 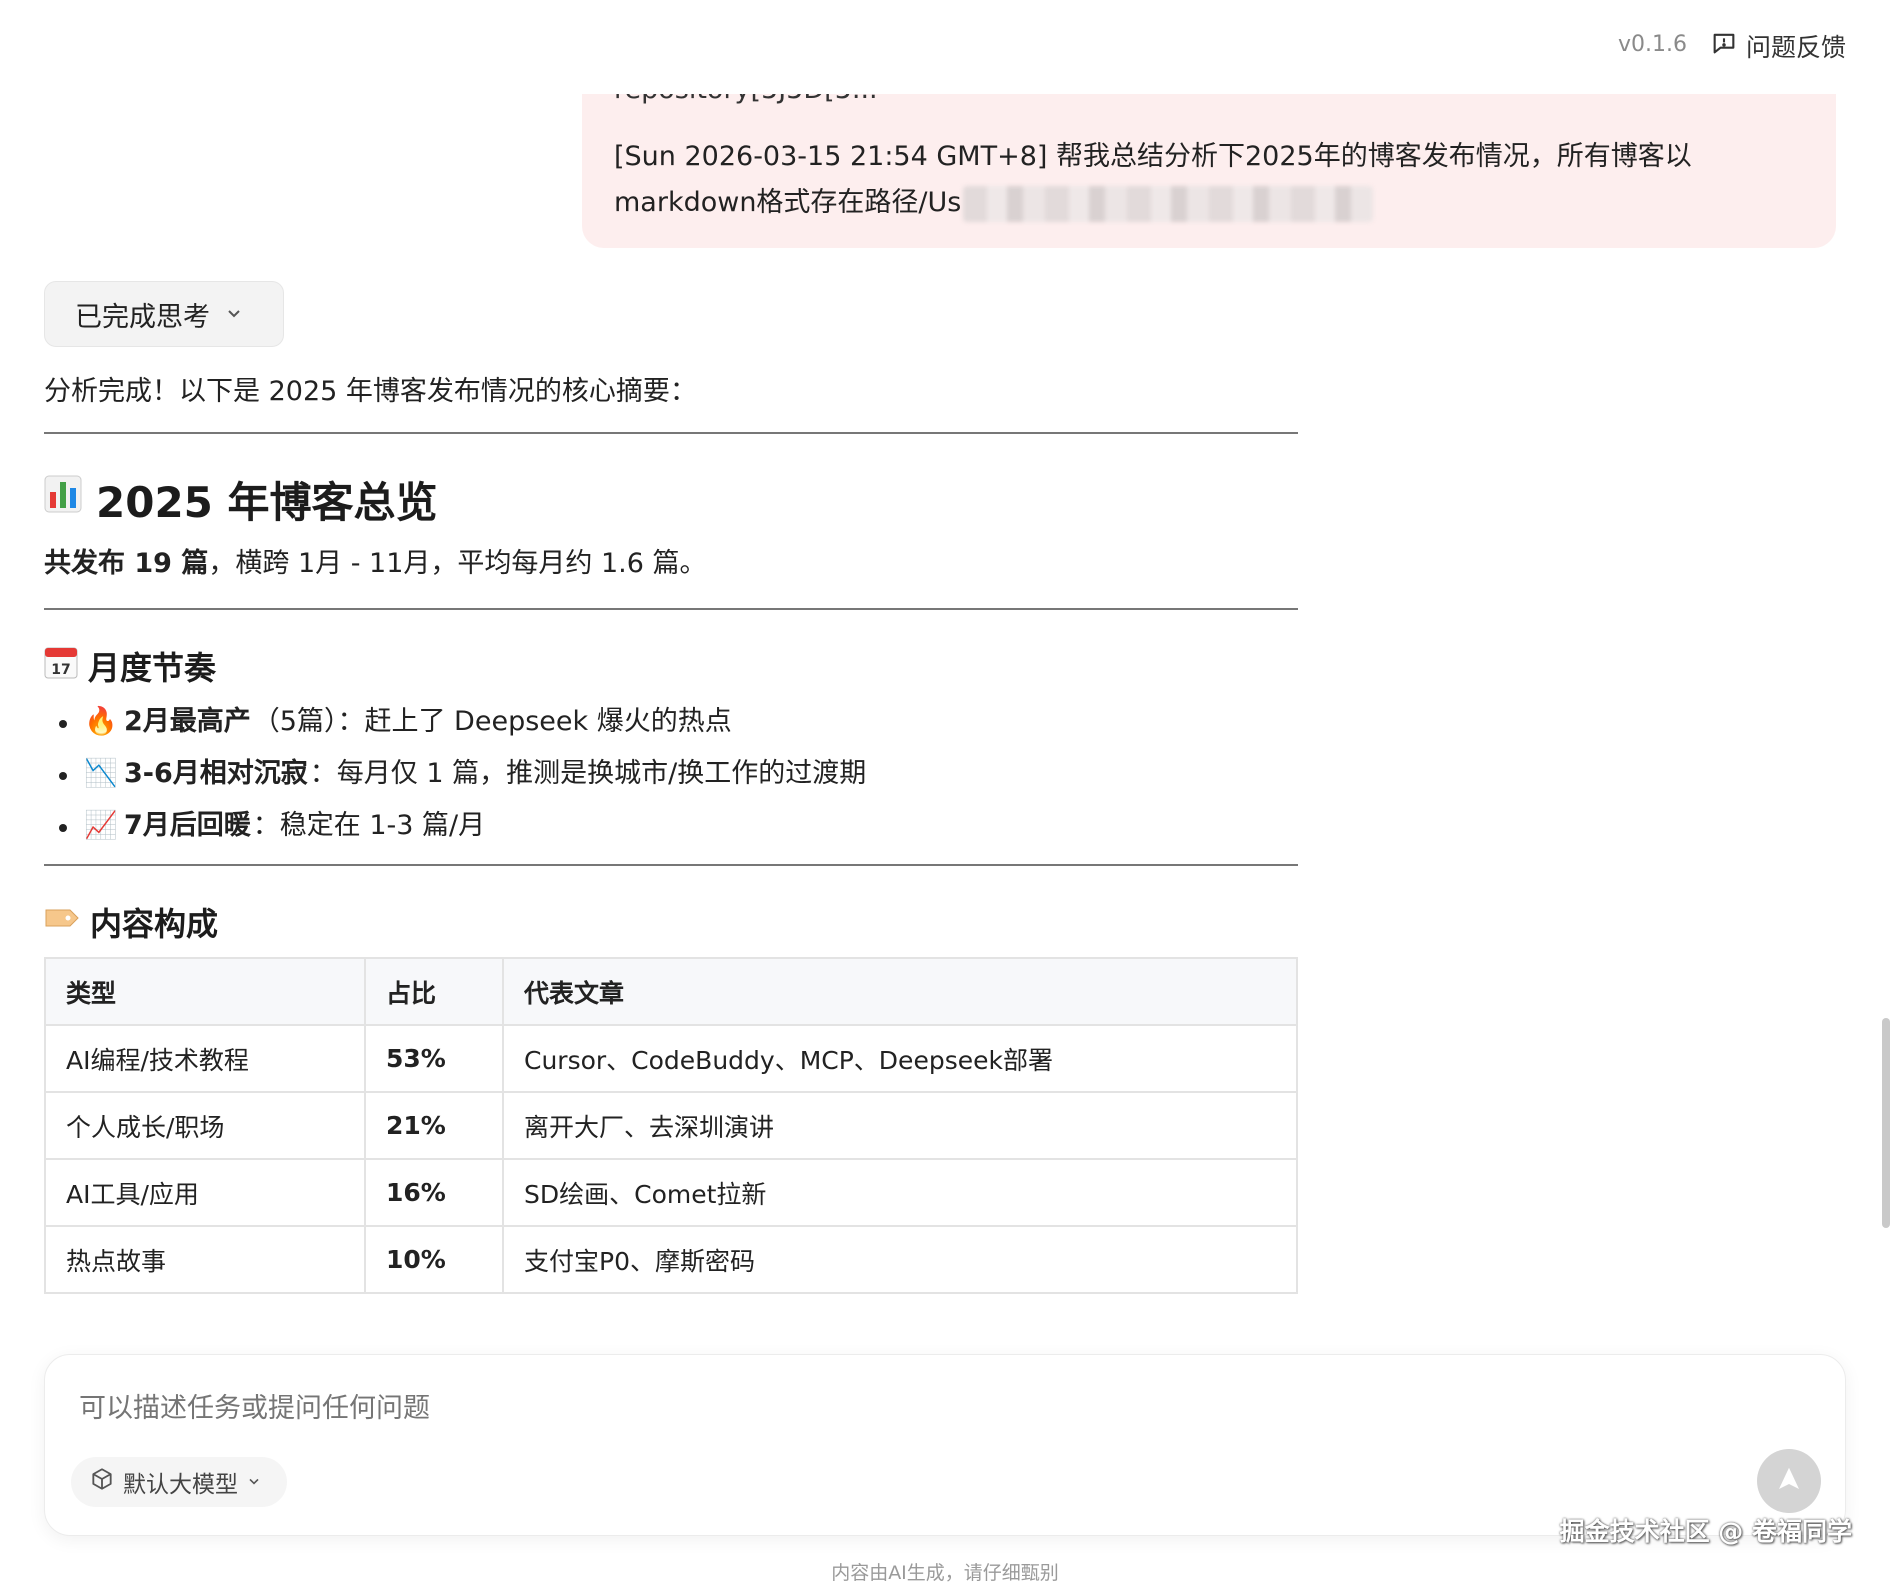 What do you see at coordinates (1705, 1531) in the screenshot?
I see `watermark: 掘金技术社区 @ 卷福同学` at bounding box center [1705, 1531].